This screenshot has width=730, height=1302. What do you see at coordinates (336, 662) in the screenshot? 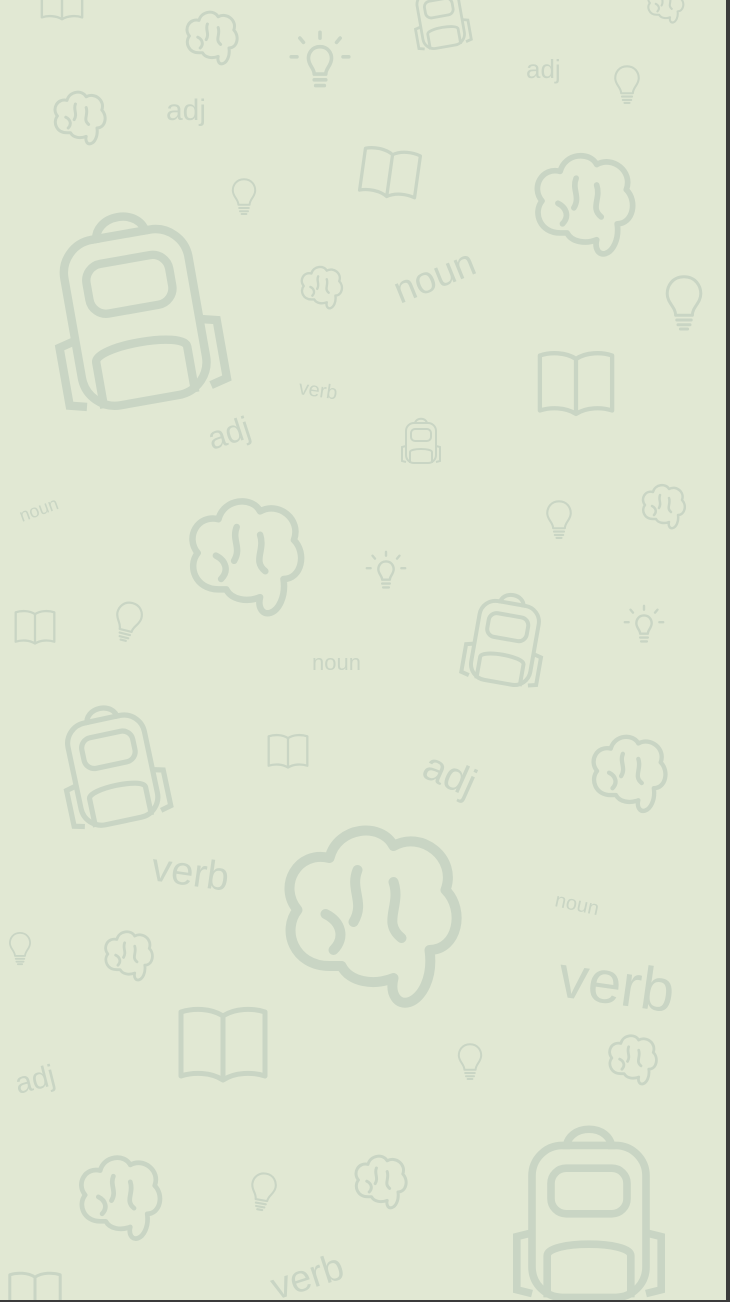
I see `word-noun: noun` at bounding box center [336, 662].